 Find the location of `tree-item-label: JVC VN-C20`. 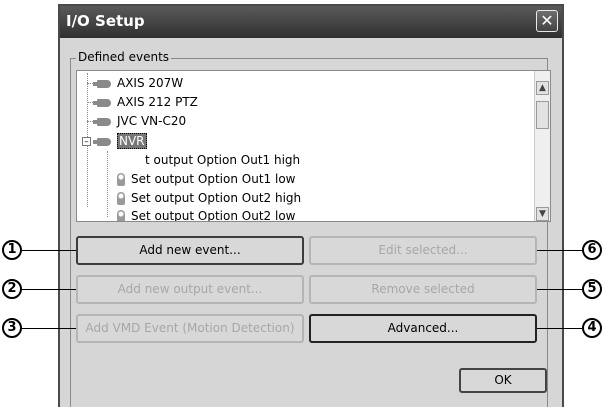

tree-item-label: JVC VN-C20 is located at coordinates (152, 121).